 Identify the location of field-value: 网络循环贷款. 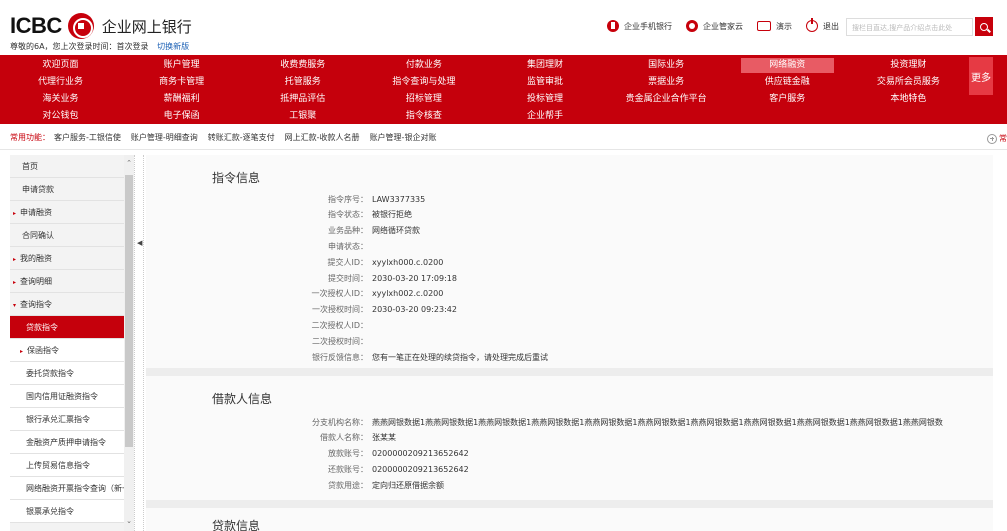
(396, 231).